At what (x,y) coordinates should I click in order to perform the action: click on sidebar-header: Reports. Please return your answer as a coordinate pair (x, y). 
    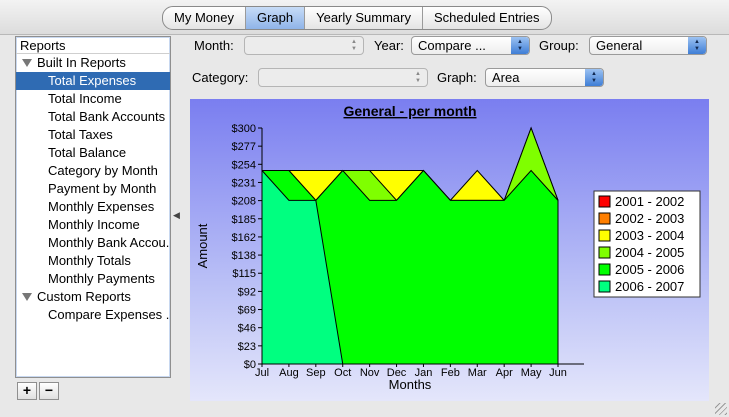
    Looking at the image, I should click on (93, 45).